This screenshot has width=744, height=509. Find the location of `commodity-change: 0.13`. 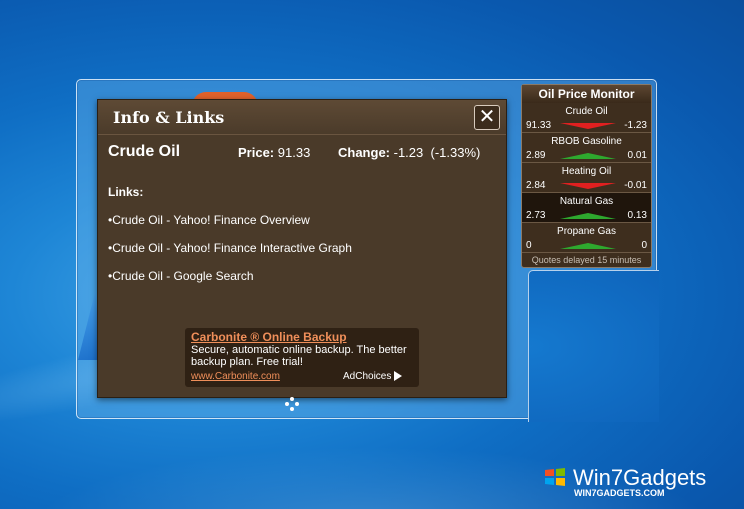

commodity-change: 0.13 is located at coordinates (637, 215).